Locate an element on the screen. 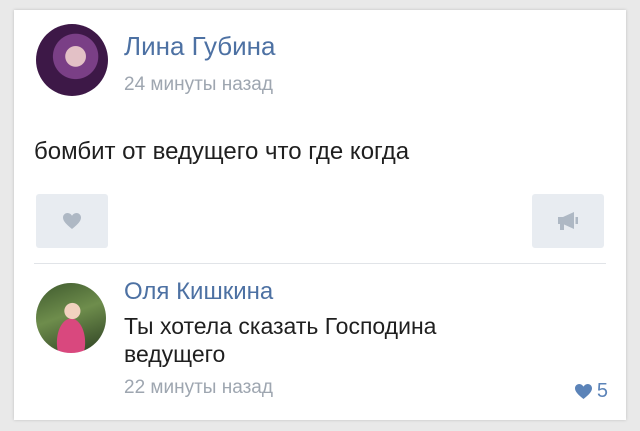 Image resolution: width=640 pixels, height=431 pixels. comment-text: Ты хотела сказать Господина ведущего is located at coordinates (280, 340).